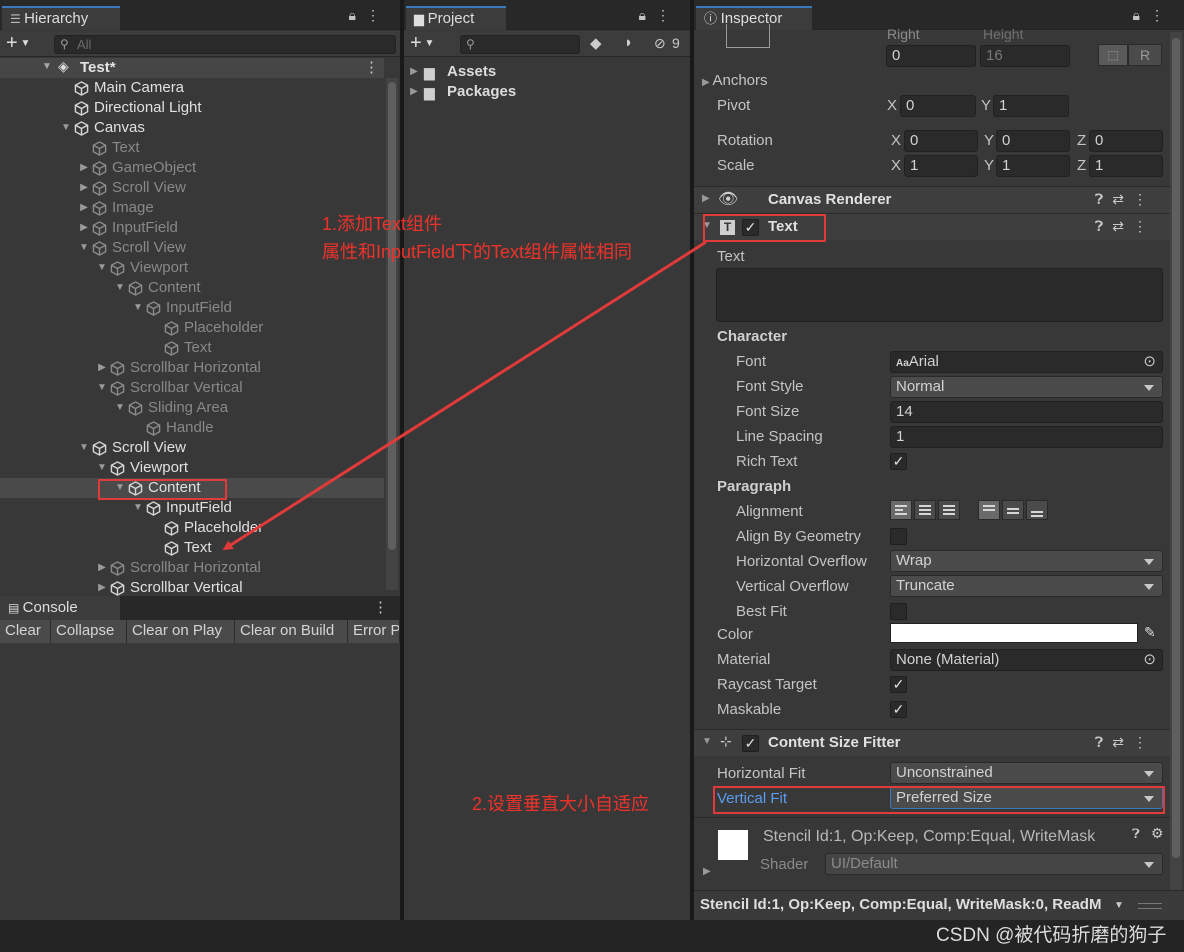 The width and height of the screenshot is (1184, 952). I want to click on annotation-arrow, so click(464, 395).